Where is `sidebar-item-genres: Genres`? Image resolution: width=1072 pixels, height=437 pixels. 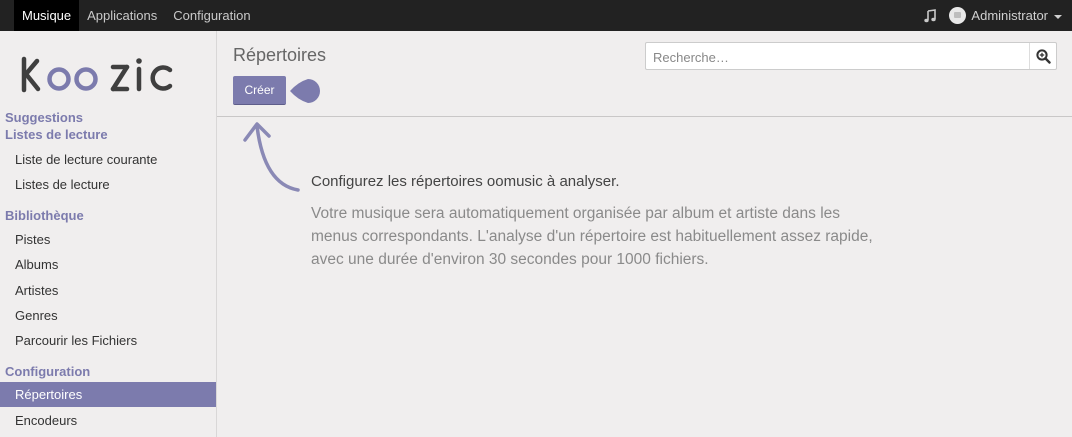
sidebar-item-genres: Genres is located at coordinates (108, 315).